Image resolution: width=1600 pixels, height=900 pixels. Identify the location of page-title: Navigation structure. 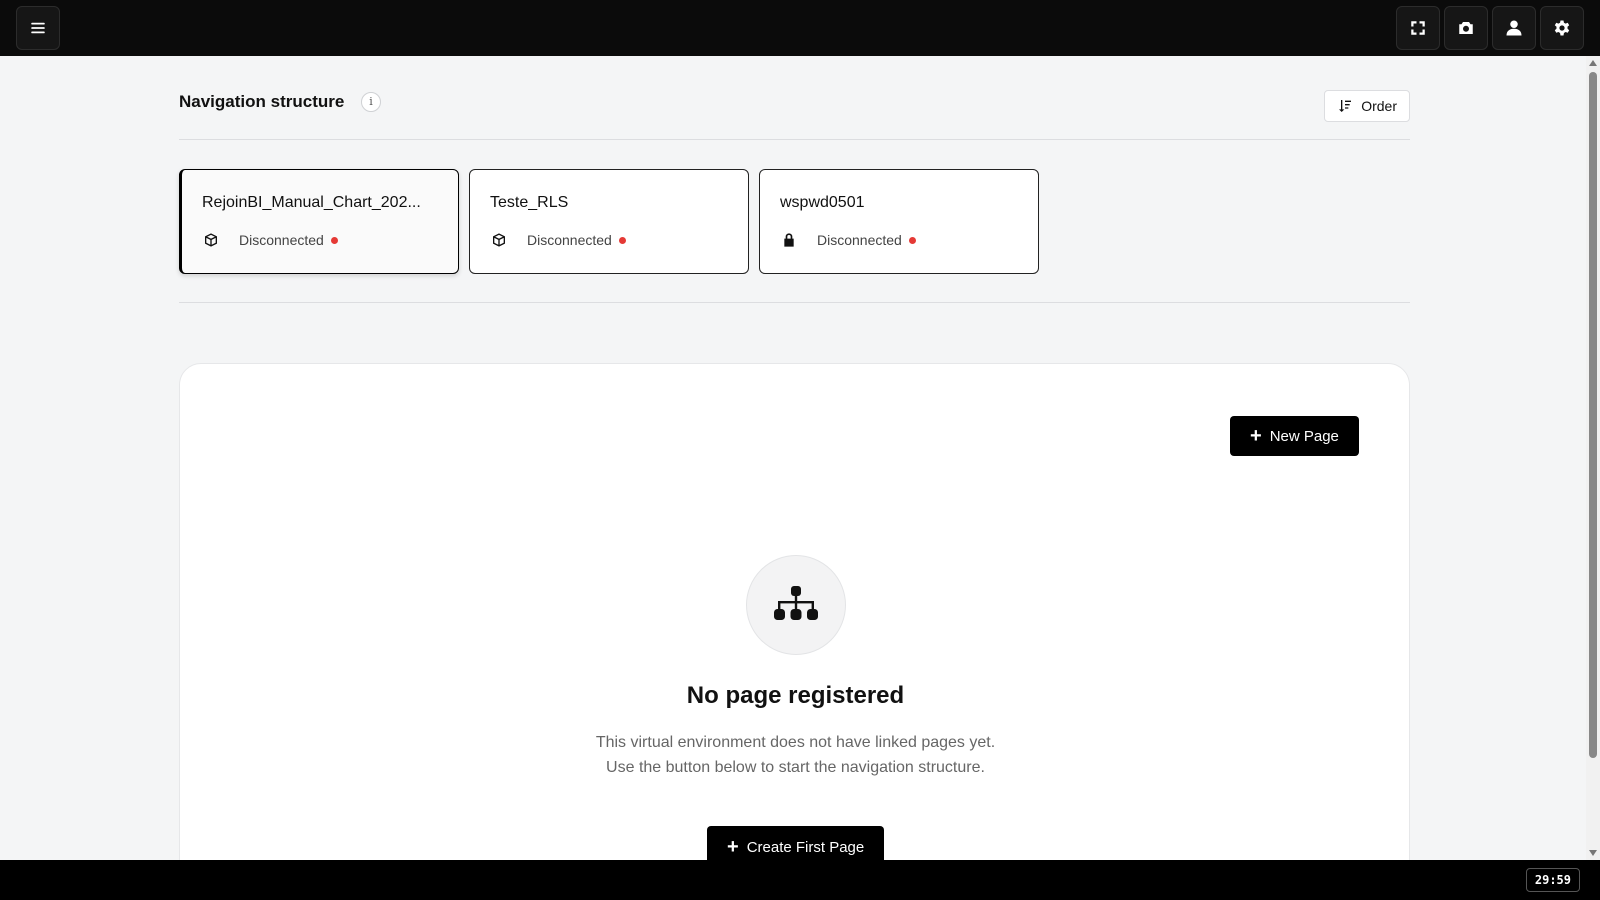
(262, 101).